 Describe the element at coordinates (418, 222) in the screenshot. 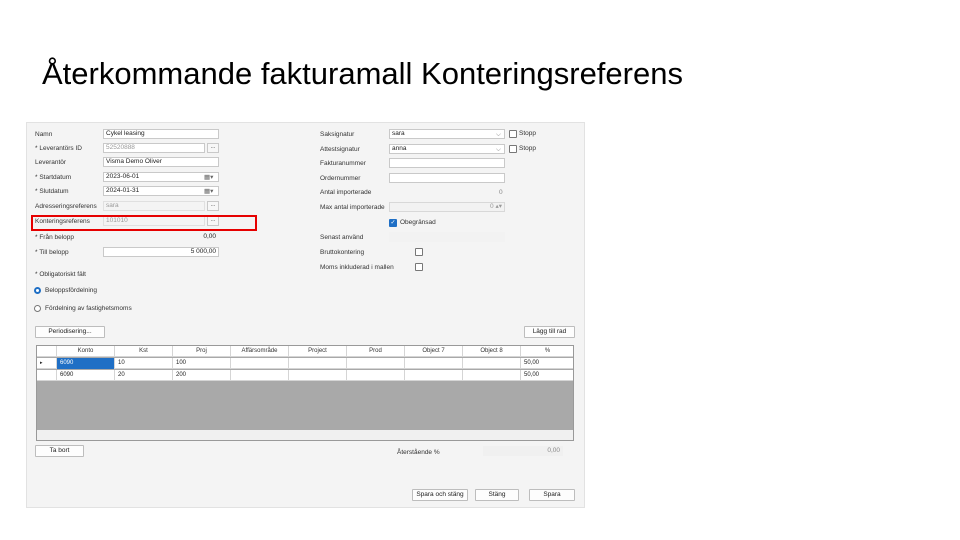

I see `unlimited-label: Obegränsad` at that location.